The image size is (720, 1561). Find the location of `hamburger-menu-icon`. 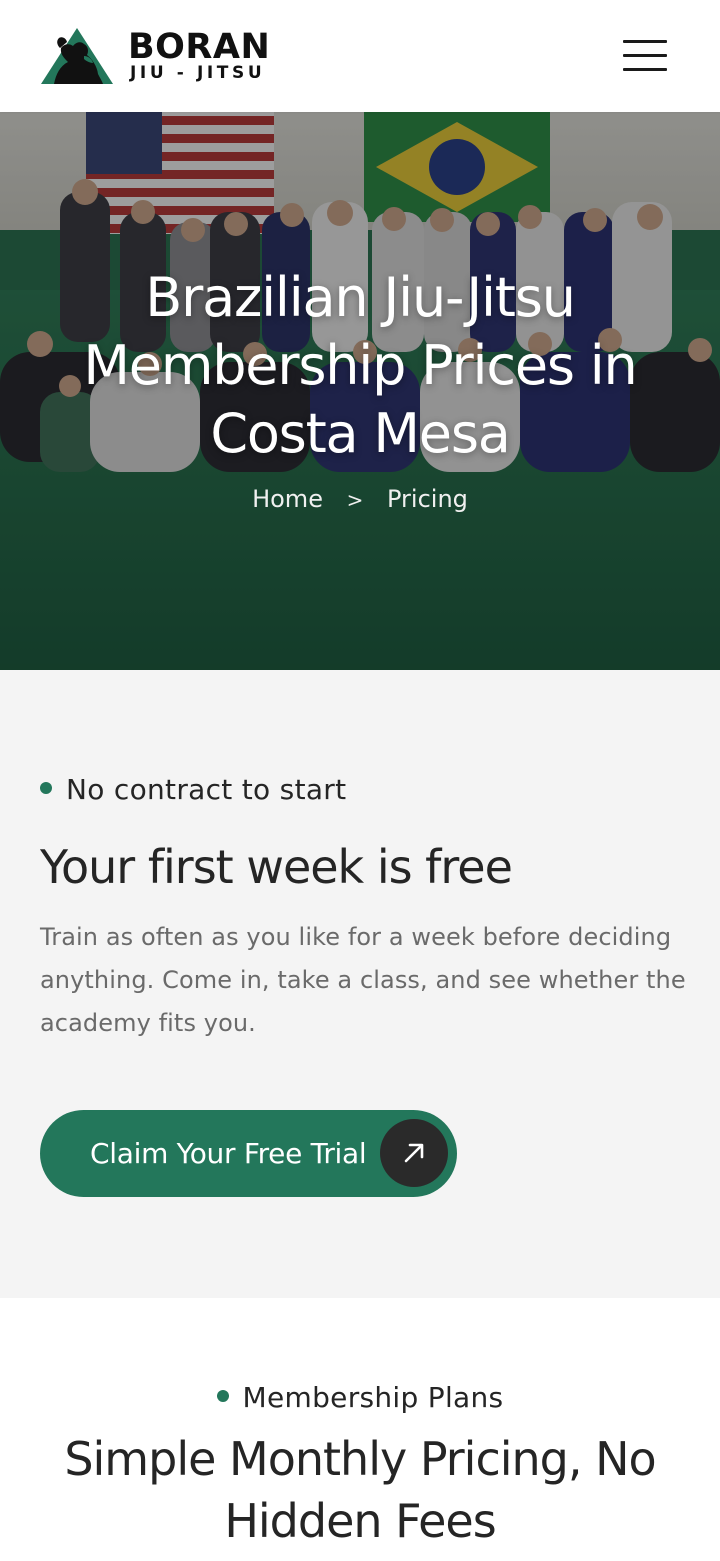

hamburger-menu-icon is located at coordinates (645, 56).